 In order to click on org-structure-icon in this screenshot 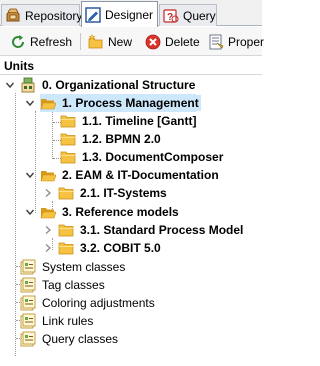, I will do `click(28, 85)`.